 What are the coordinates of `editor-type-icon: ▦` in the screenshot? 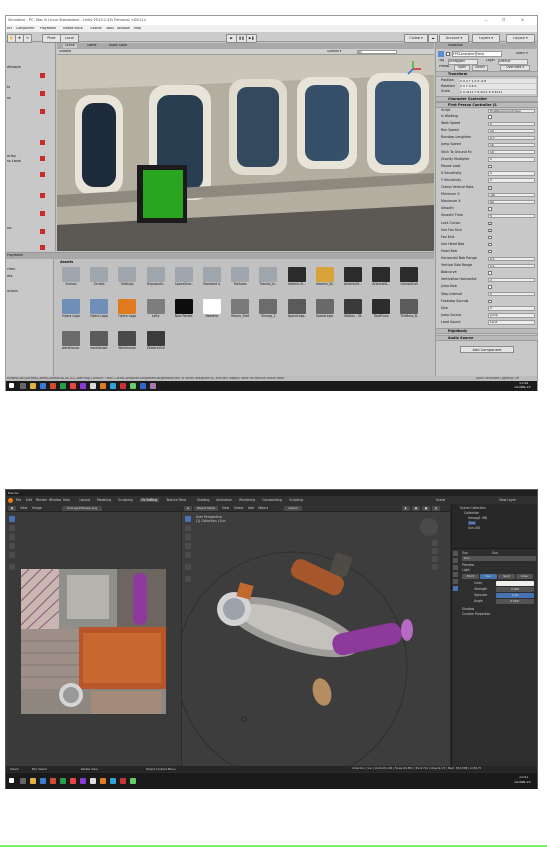 It's located at (12, 508).